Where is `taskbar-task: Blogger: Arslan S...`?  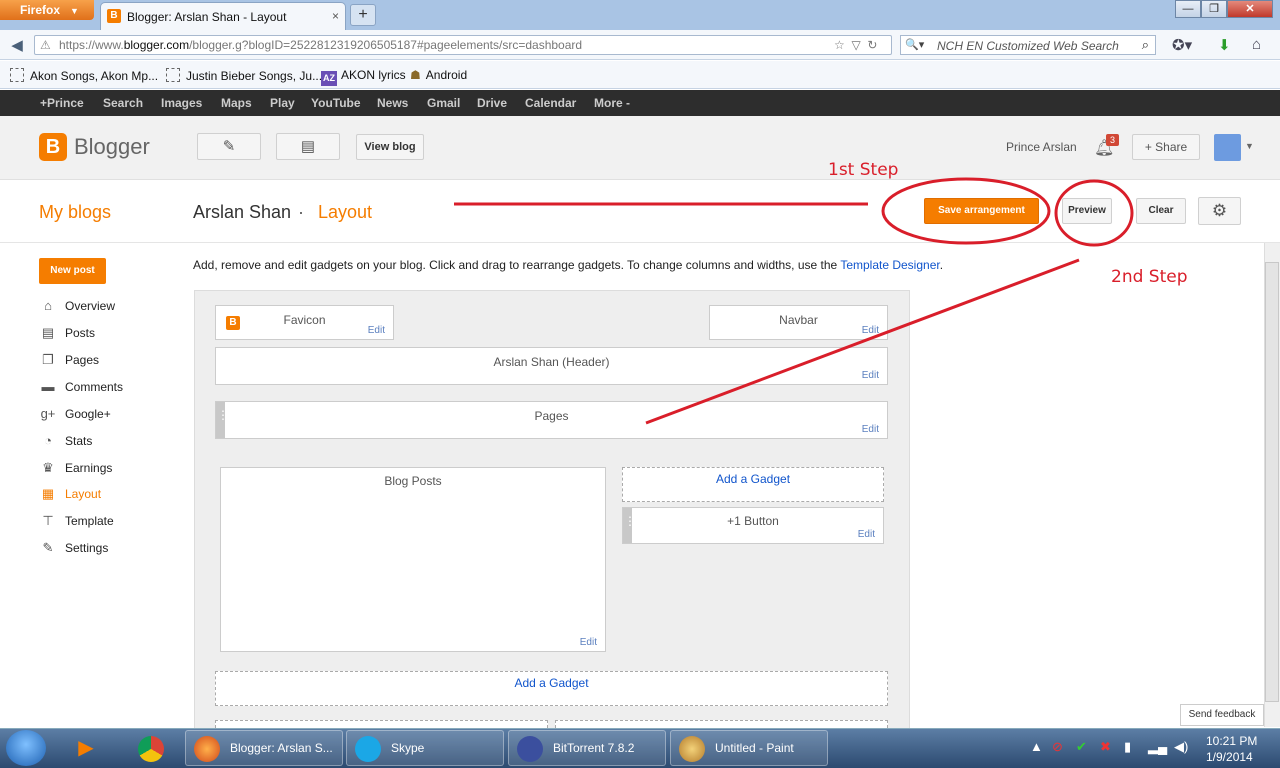 taskbar-task: Blogger: Arslan S... is located at coordinates (264, 748).